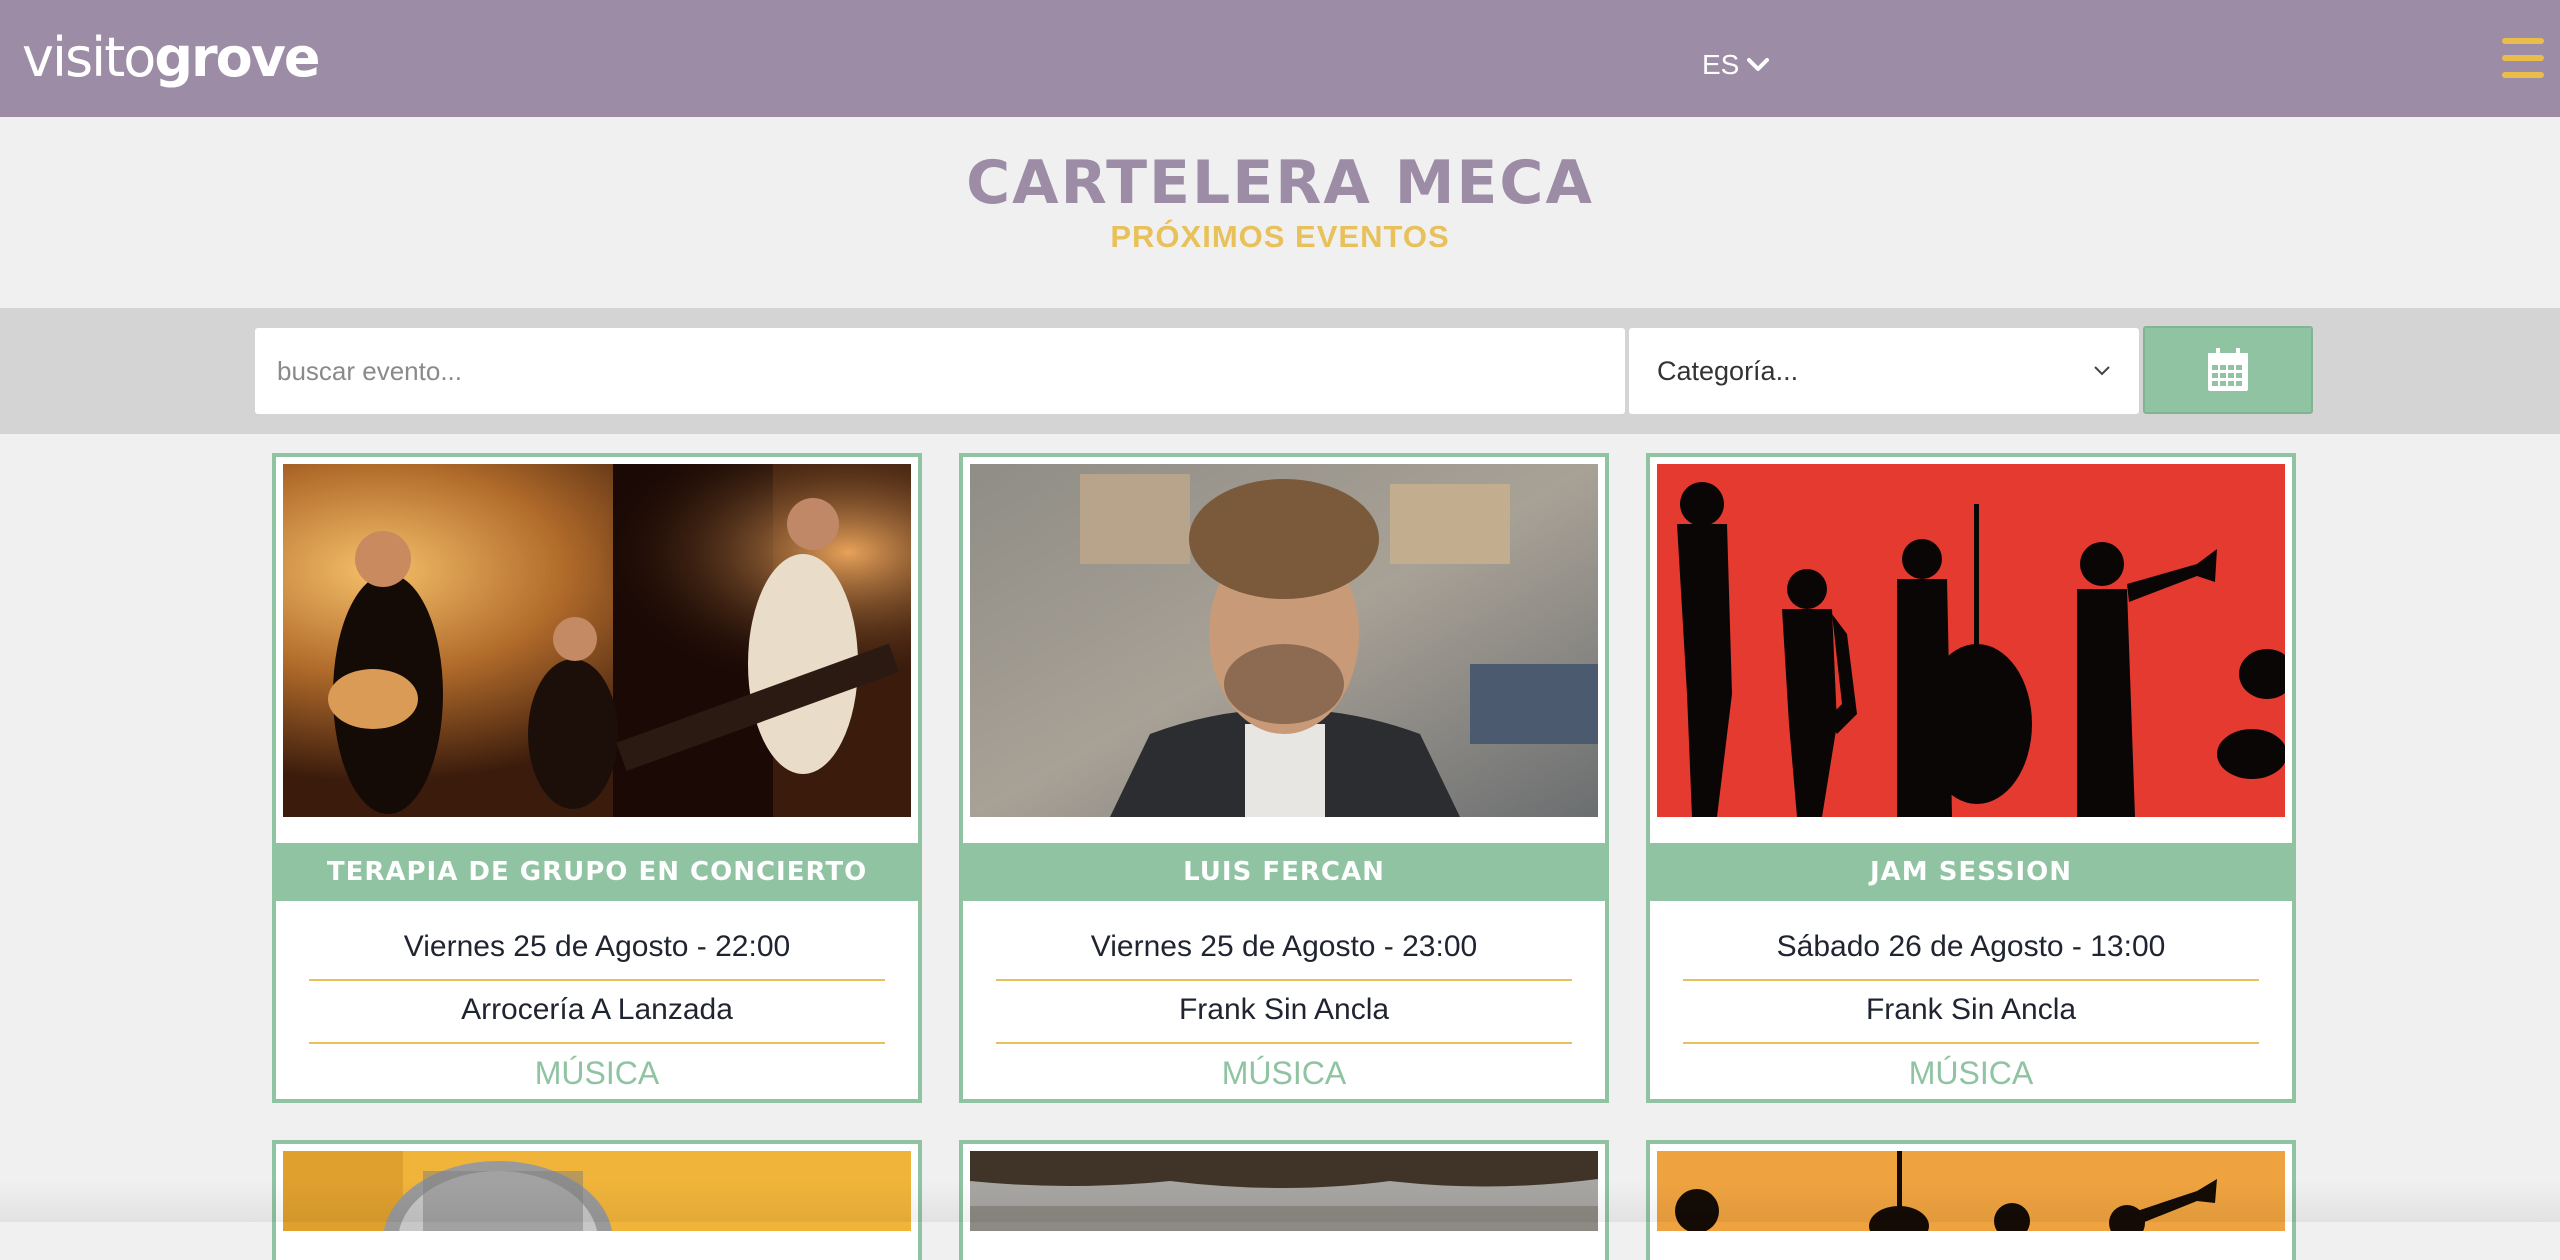  What do you see at coordinates (597, 872) in the screenshot?
I see `event-title: TERAPIA DE GRUPO EN CONCIERTO` at bounding box center [597, 872].